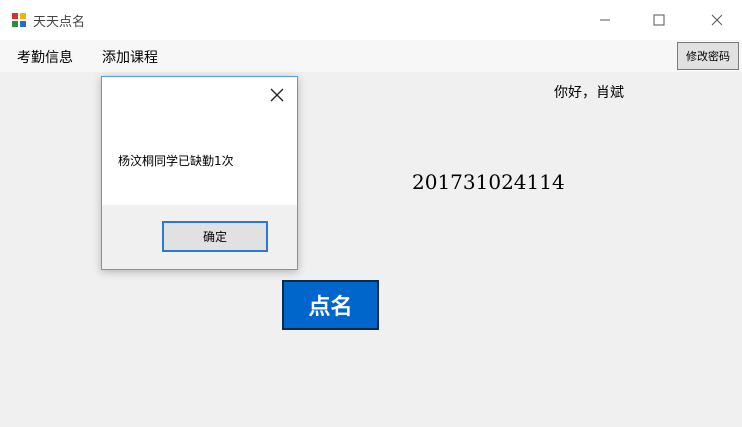  What do you see at coordinates (215, 236) in the screenshot?
I see `ok-button: 确定` at bounding box center [215, 236].